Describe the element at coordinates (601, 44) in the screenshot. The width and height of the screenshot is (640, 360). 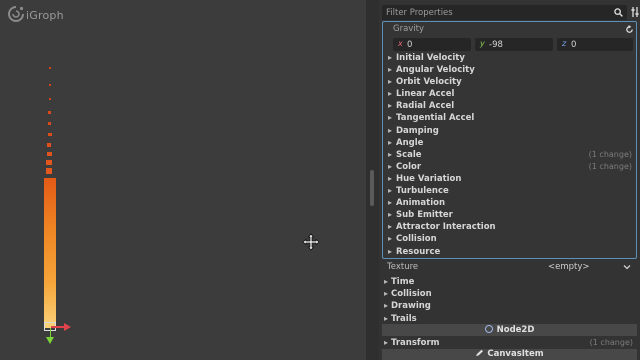
I see `gravity-z-input` at that location.